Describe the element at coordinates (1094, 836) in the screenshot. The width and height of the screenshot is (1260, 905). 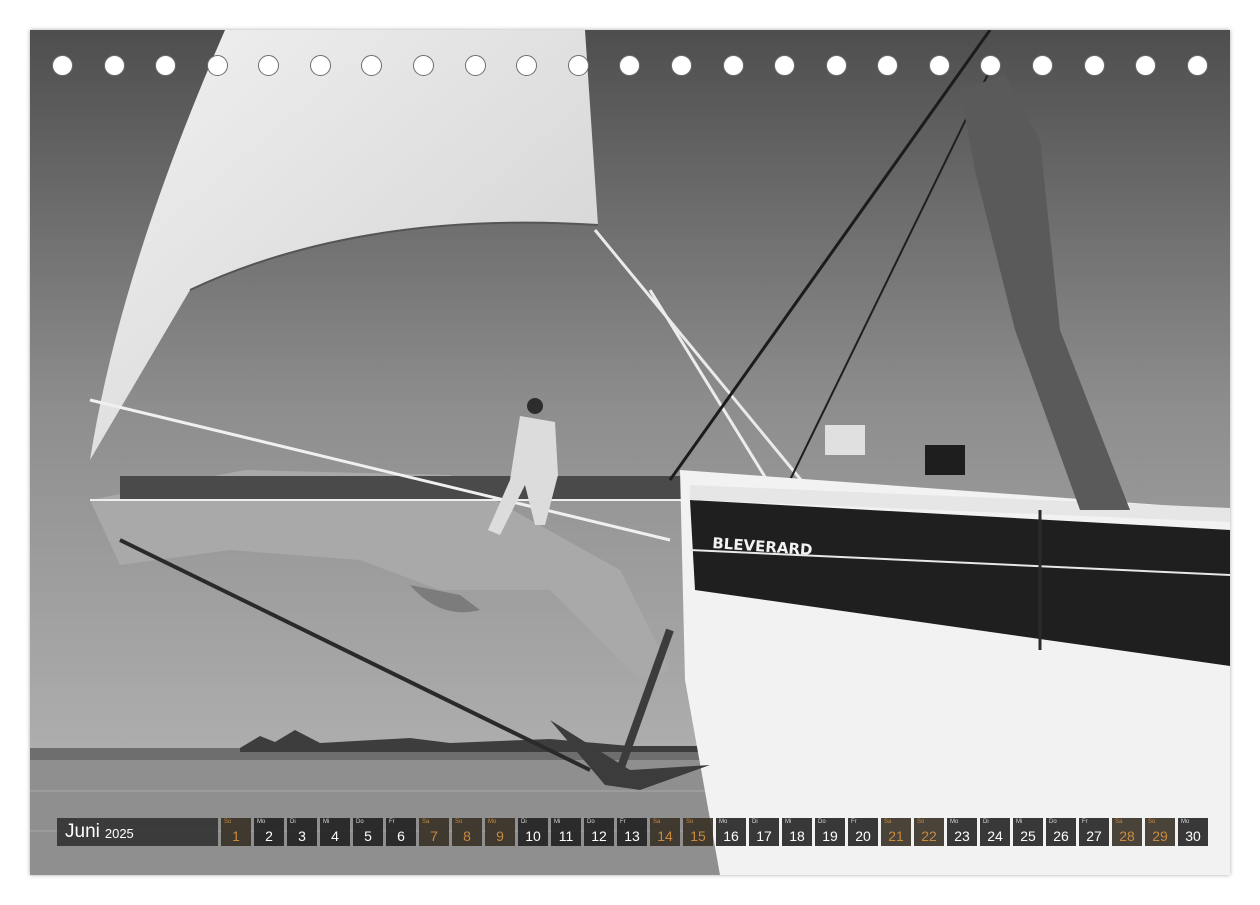
I see `day-number: 27` at that location.